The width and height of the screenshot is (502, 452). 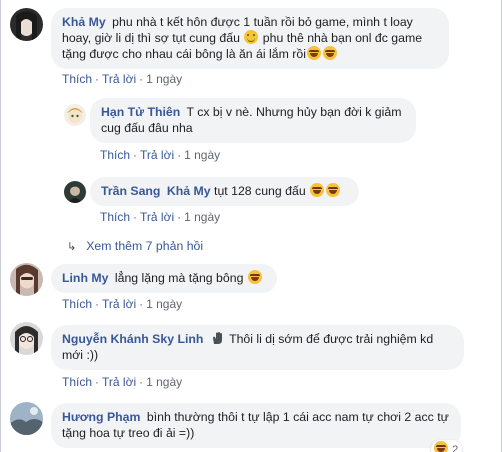 What do you see at coordinates (260, 191) in the screenshot?
I see `comment-text: tụt 128 cung đấu` at bounding box center [260, 191].